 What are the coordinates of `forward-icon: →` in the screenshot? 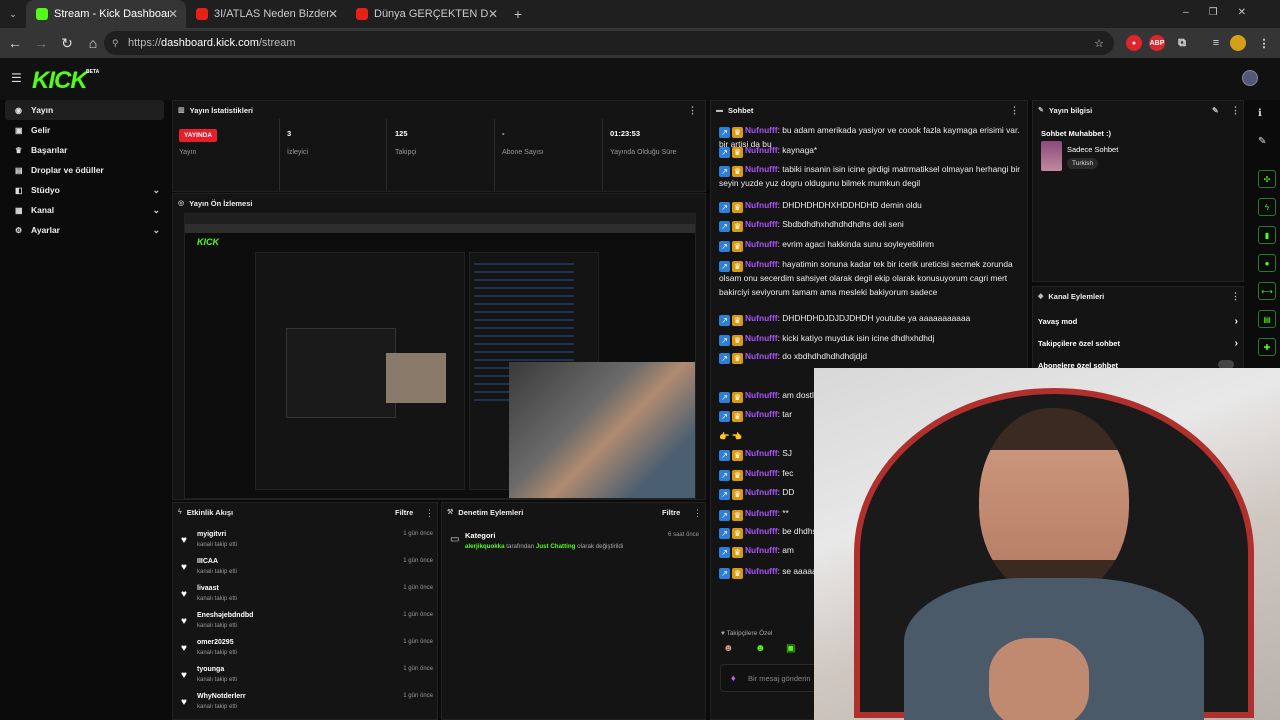 It's located at (41, 43).